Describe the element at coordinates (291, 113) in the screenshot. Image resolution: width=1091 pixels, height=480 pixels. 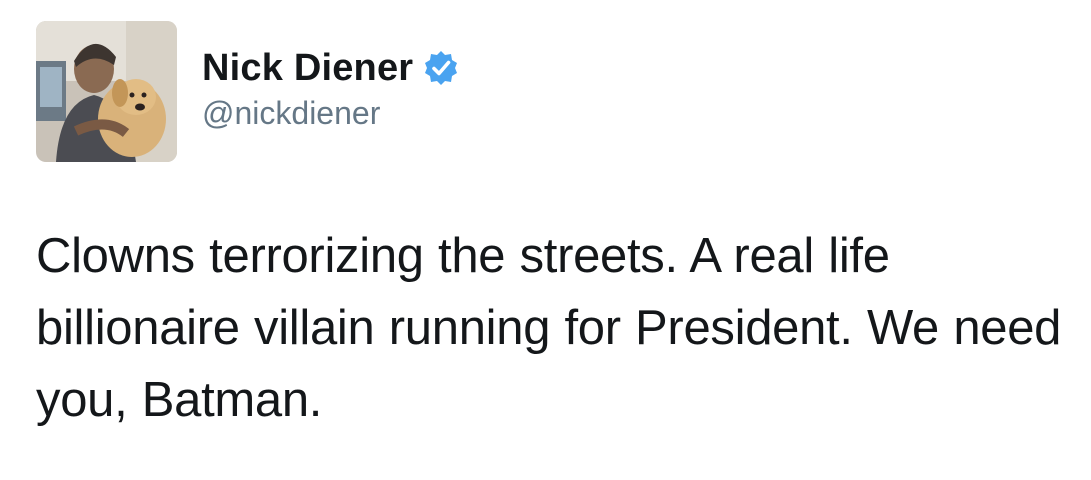
I see `author-handle: @nickdiener` at that location.